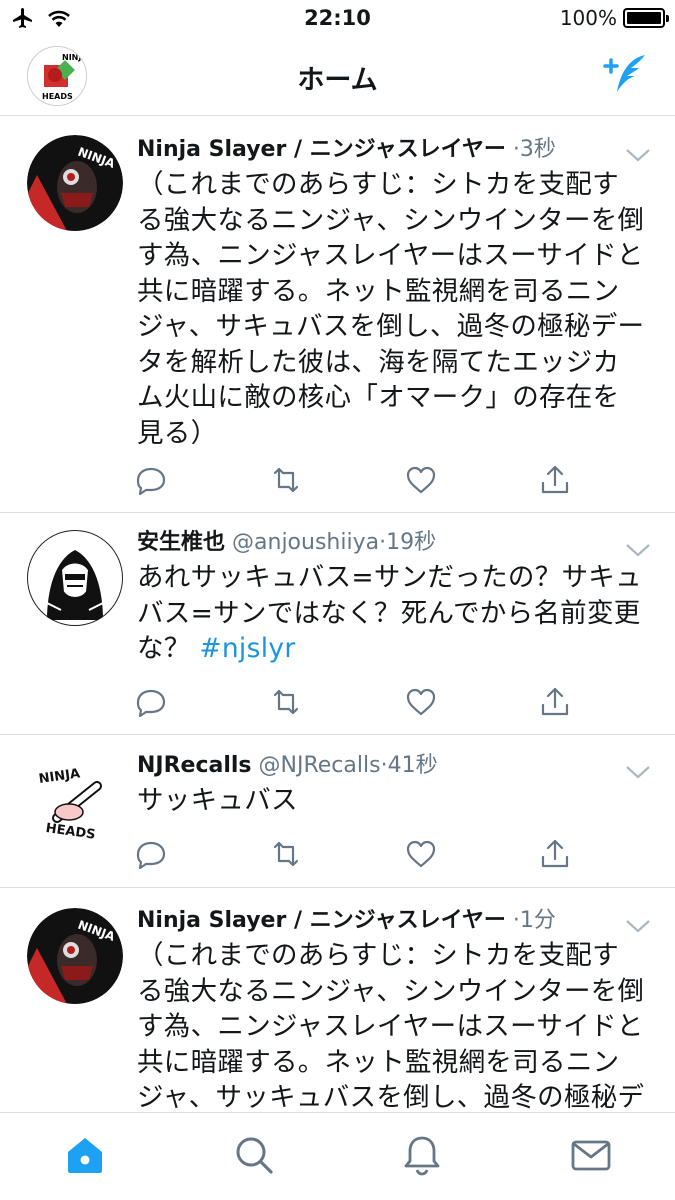  I want to click on battery-percent: 100%, so click(588, 18).